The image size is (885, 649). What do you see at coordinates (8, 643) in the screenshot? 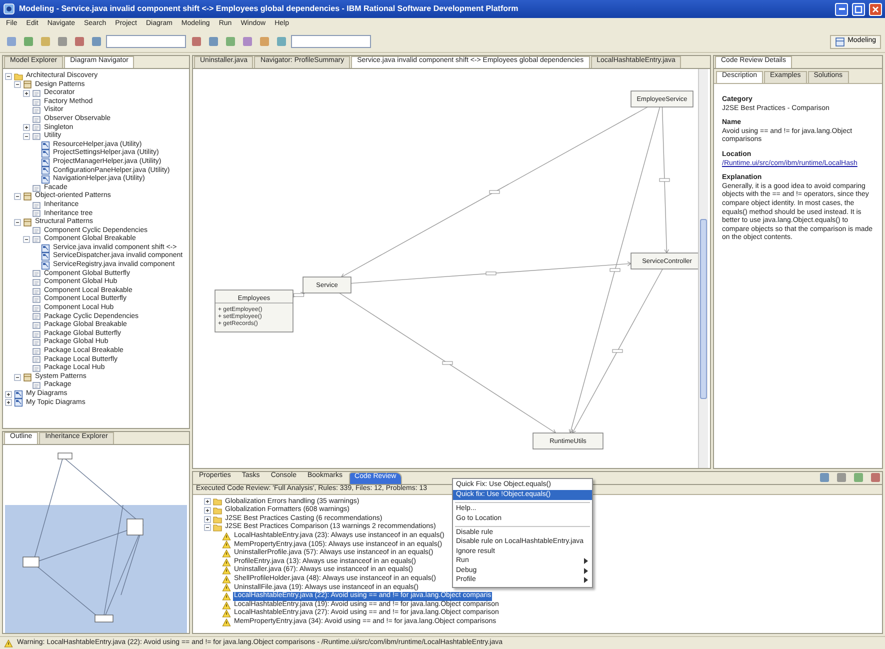
I see `warning-icon` at bounding box center [8, 643].